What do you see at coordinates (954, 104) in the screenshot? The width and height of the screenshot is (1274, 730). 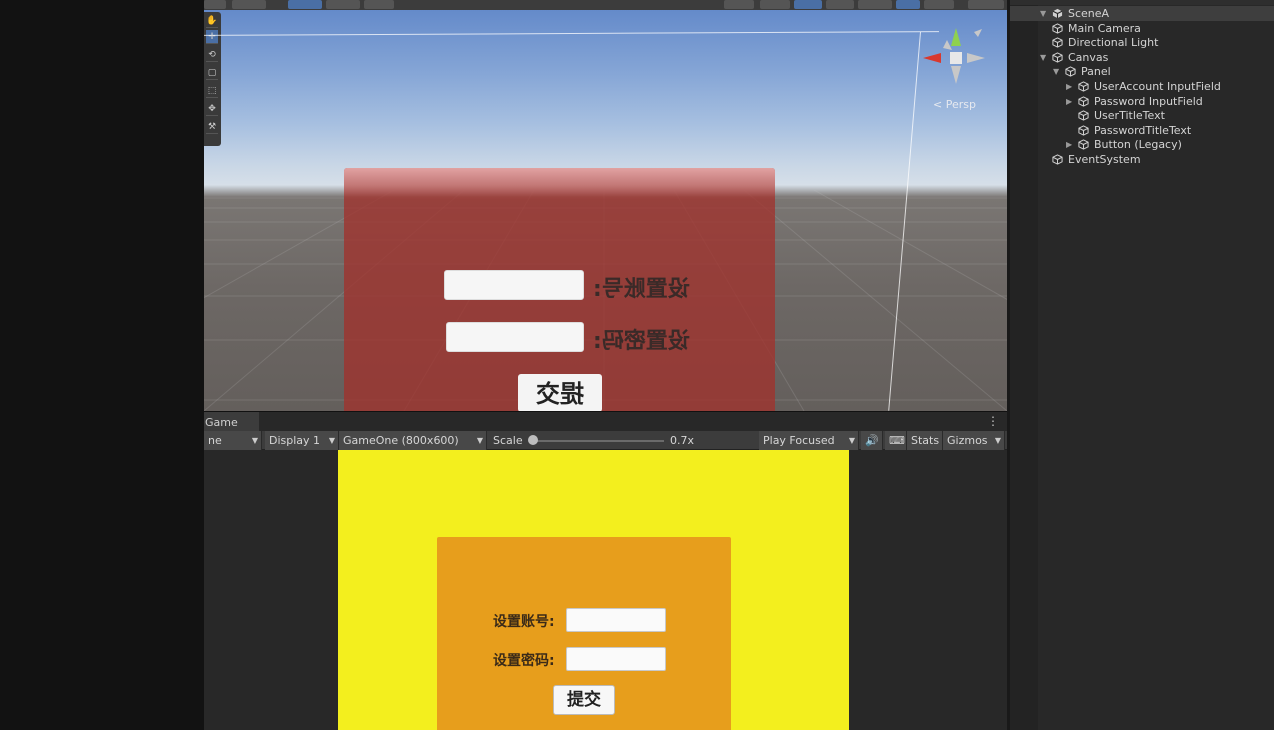 I see `persp-label: < Persp` at bounding box center [954, 104].